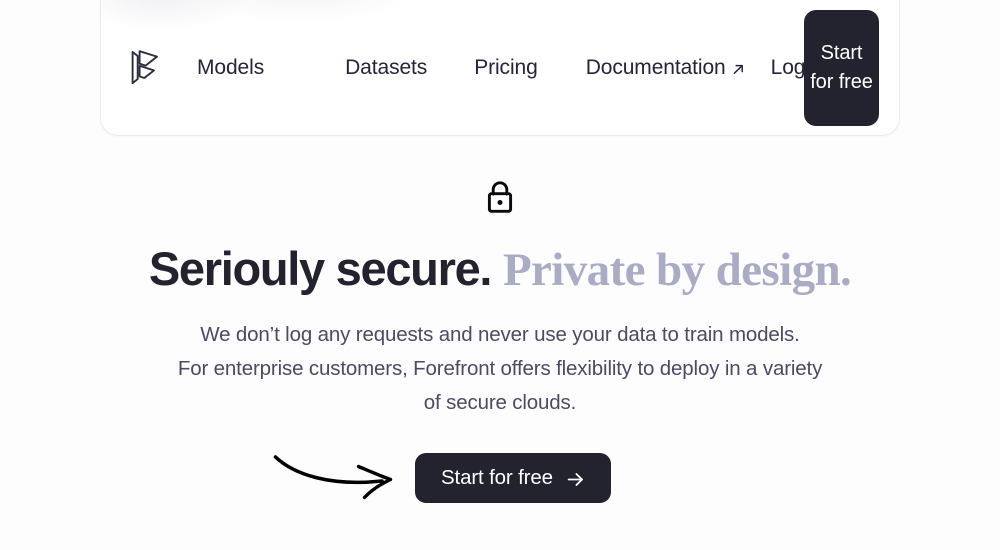 This screenshot has width=1000, height=550. I want to click on hero-start-for-free-button: Start for free, so click(513, 478).